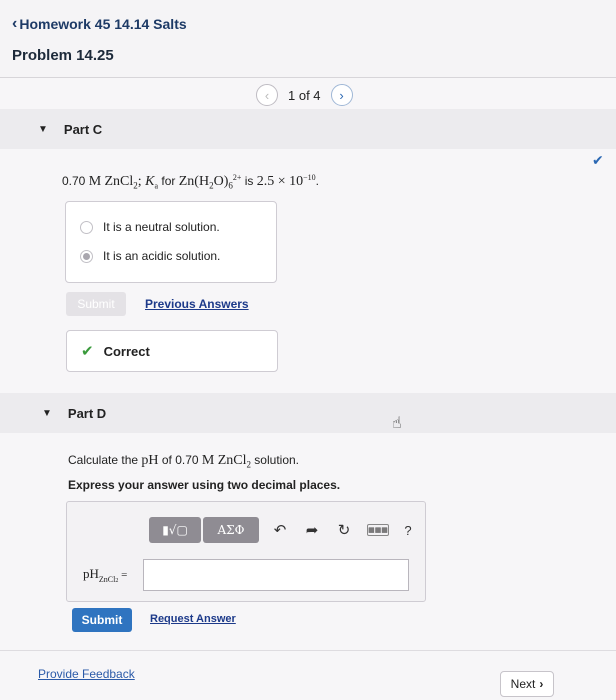 The image size is (616, 700). Describe the element at coordinates (63, 55) in the screenshot. I see `problem-title: Problem 14.25` at that location.